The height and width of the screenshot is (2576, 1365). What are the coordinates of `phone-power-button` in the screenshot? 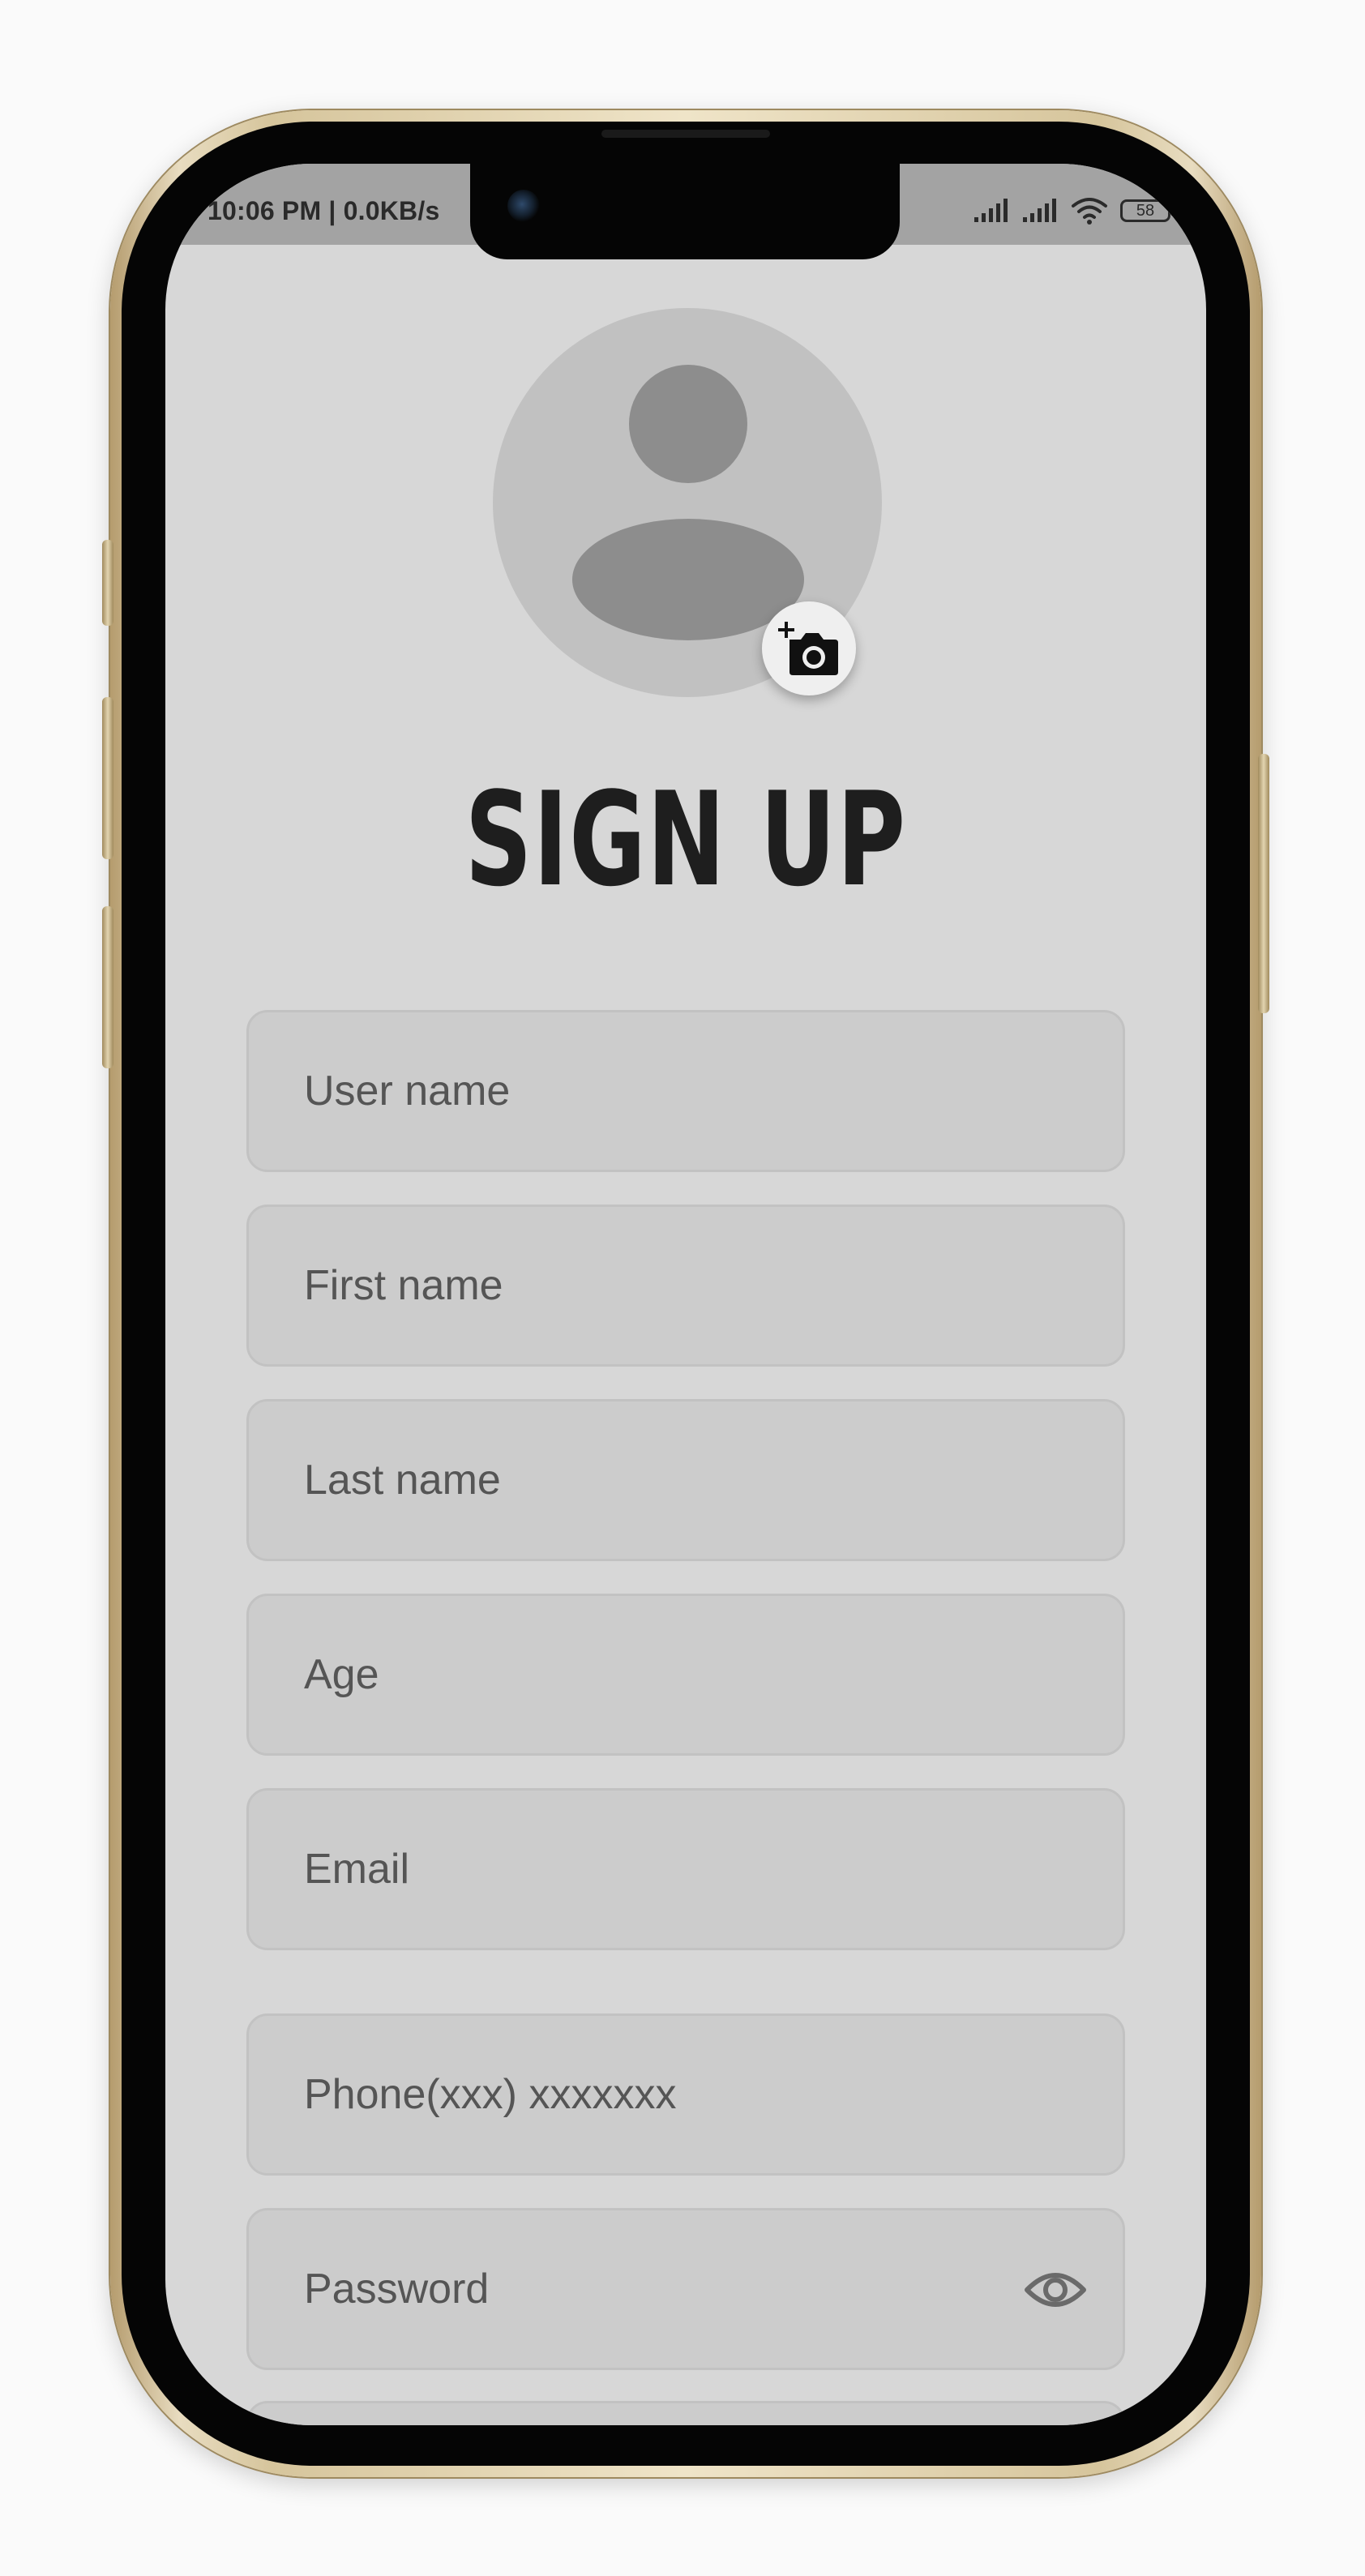 It's located at (1263, 883).